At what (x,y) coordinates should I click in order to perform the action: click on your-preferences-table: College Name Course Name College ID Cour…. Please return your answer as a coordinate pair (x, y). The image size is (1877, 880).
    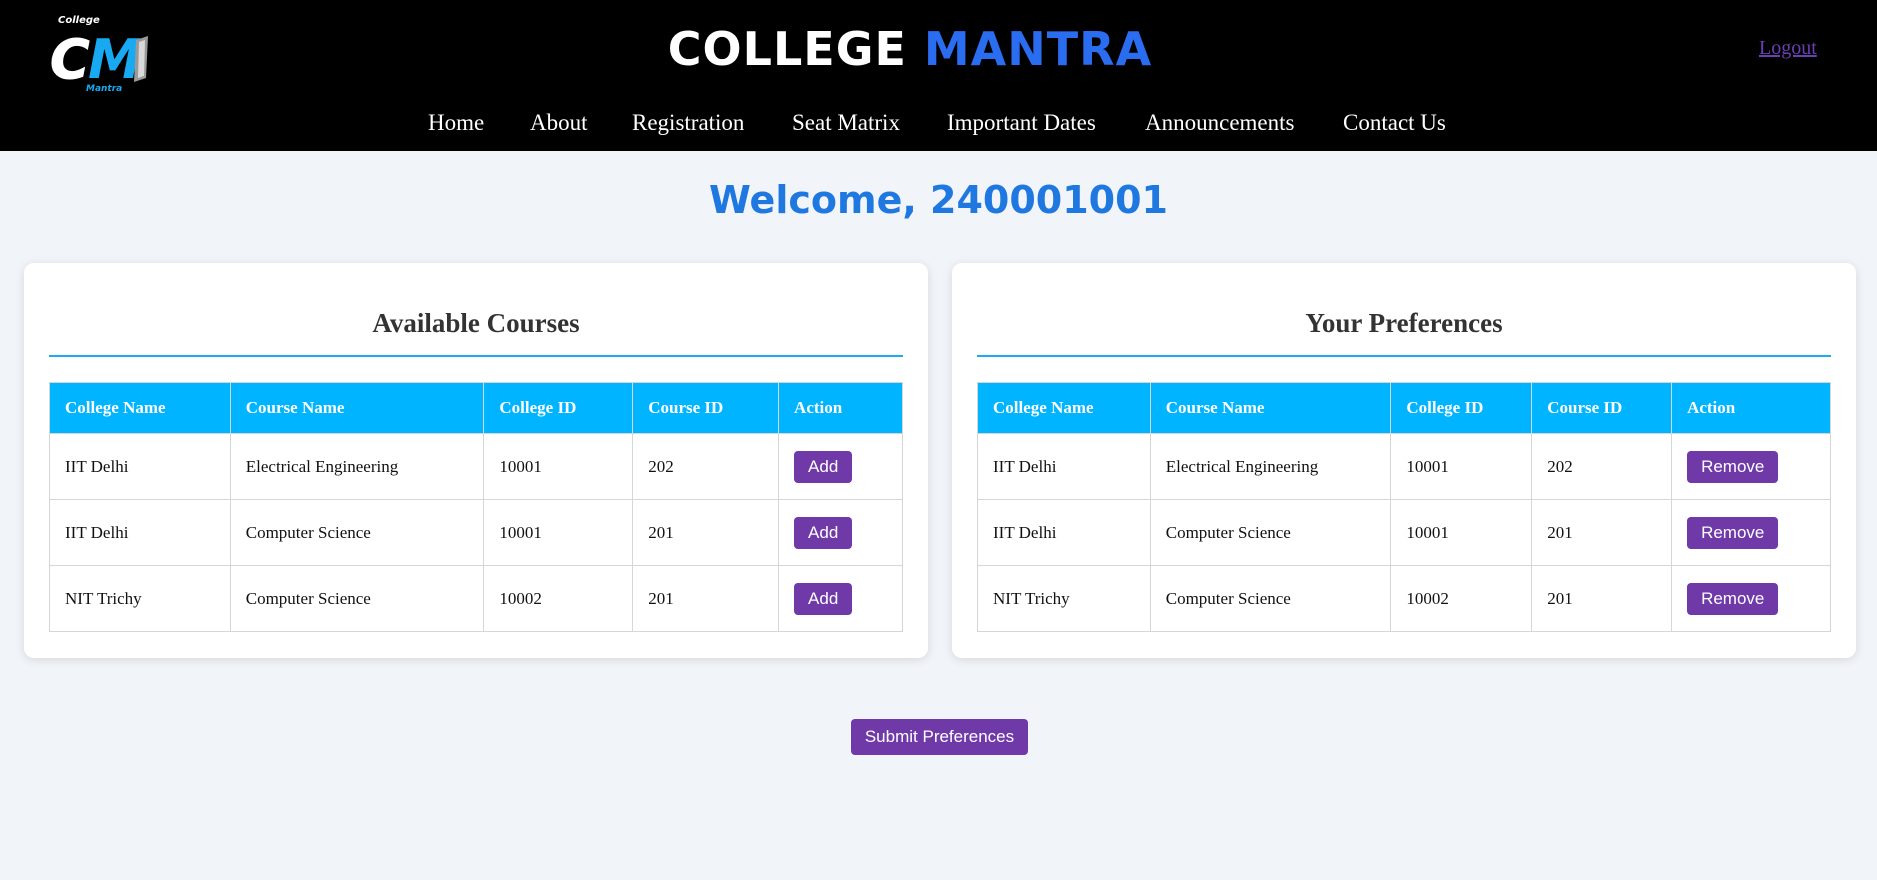
    Looking at the image, I should click on (1404, 507).